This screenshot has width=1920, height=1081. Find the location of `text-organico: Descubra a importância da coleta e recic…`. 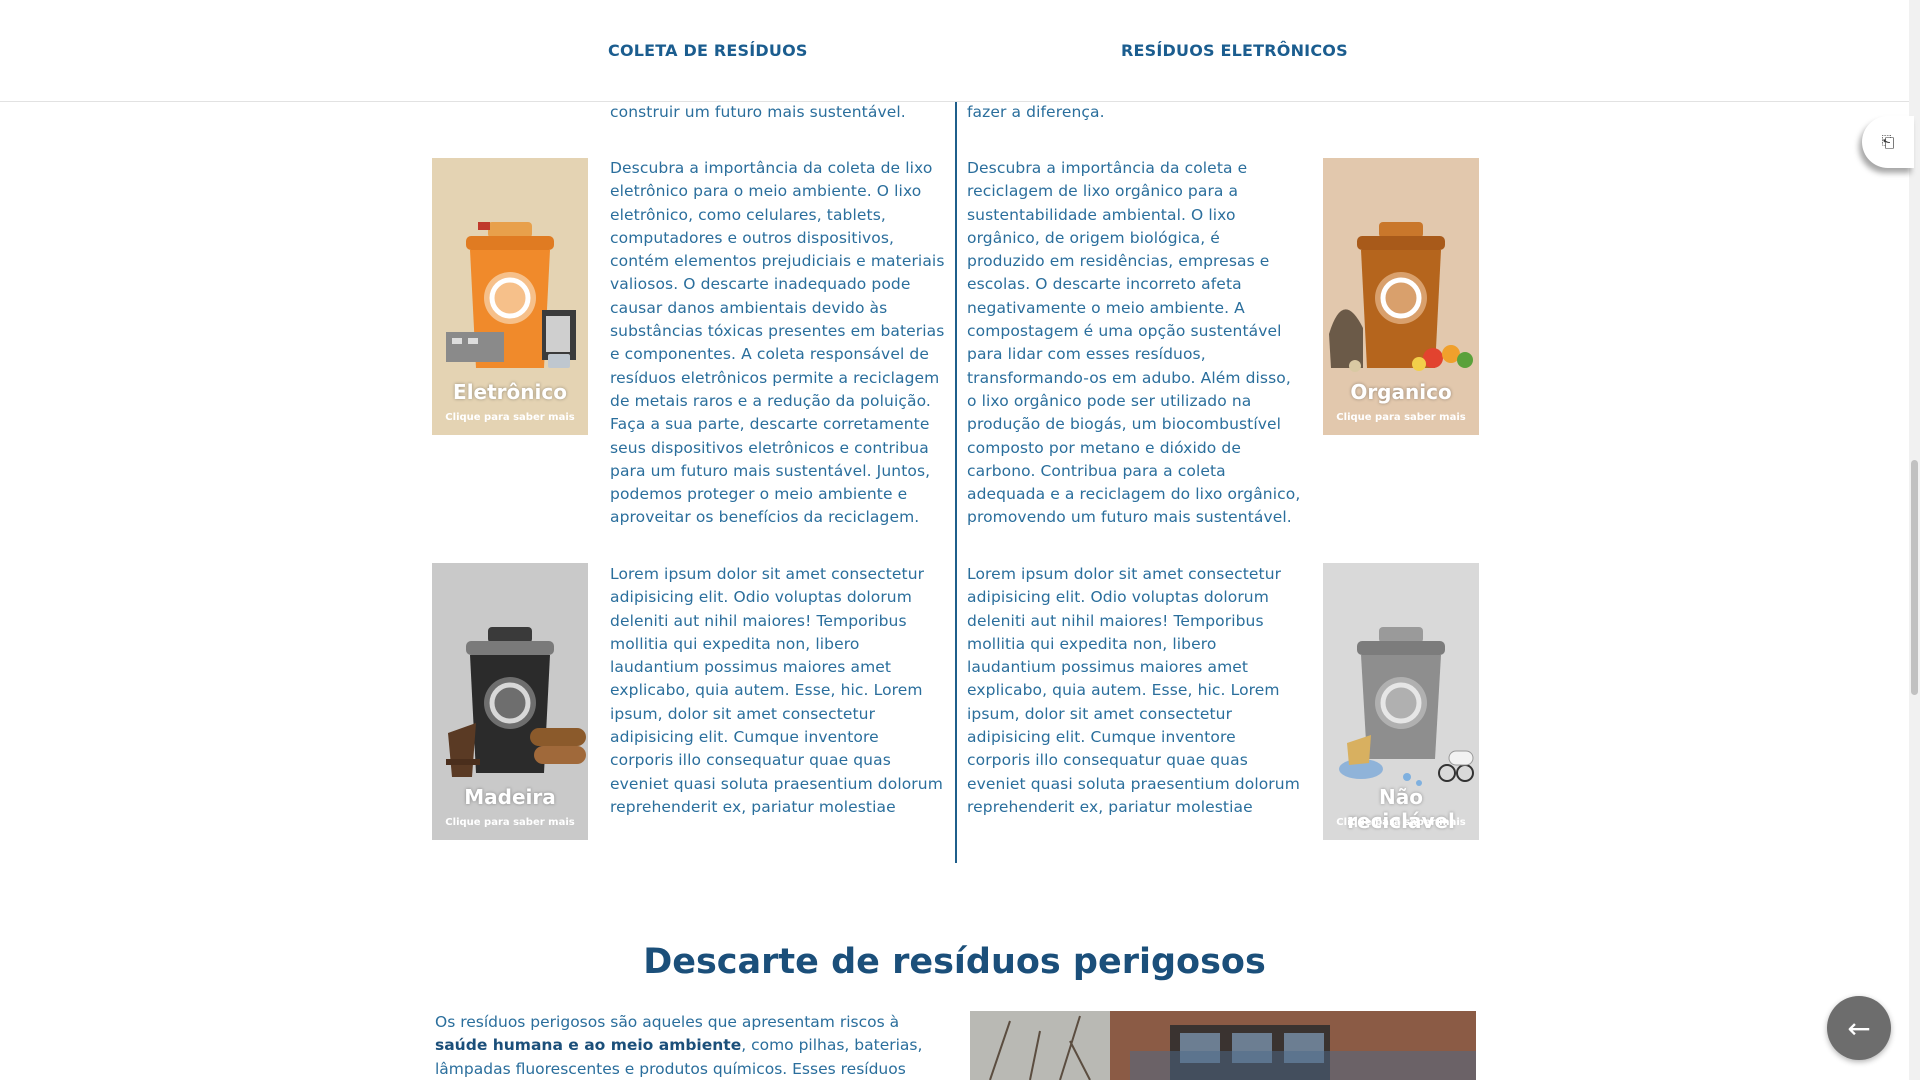

text-organico: Descubra a importância da coleta e recic… is located at coordinates (1134, 343).